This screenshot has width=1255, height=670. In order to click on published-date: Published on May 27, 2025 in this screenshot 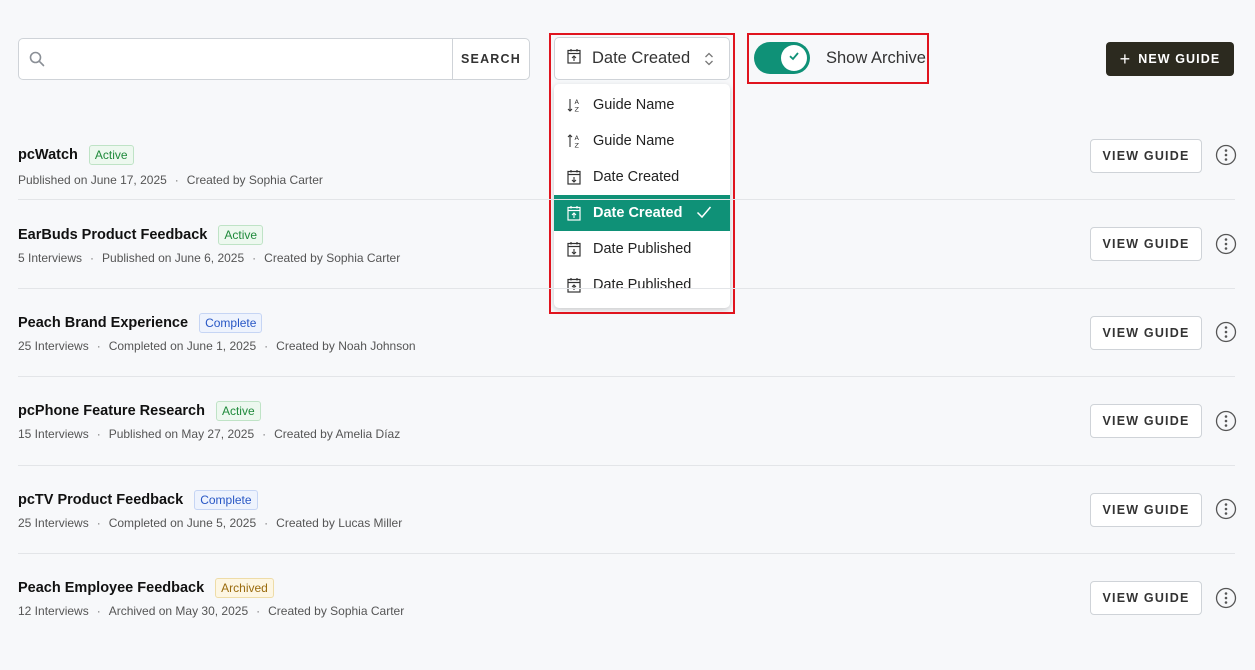, I will do `click(181, 434)`.